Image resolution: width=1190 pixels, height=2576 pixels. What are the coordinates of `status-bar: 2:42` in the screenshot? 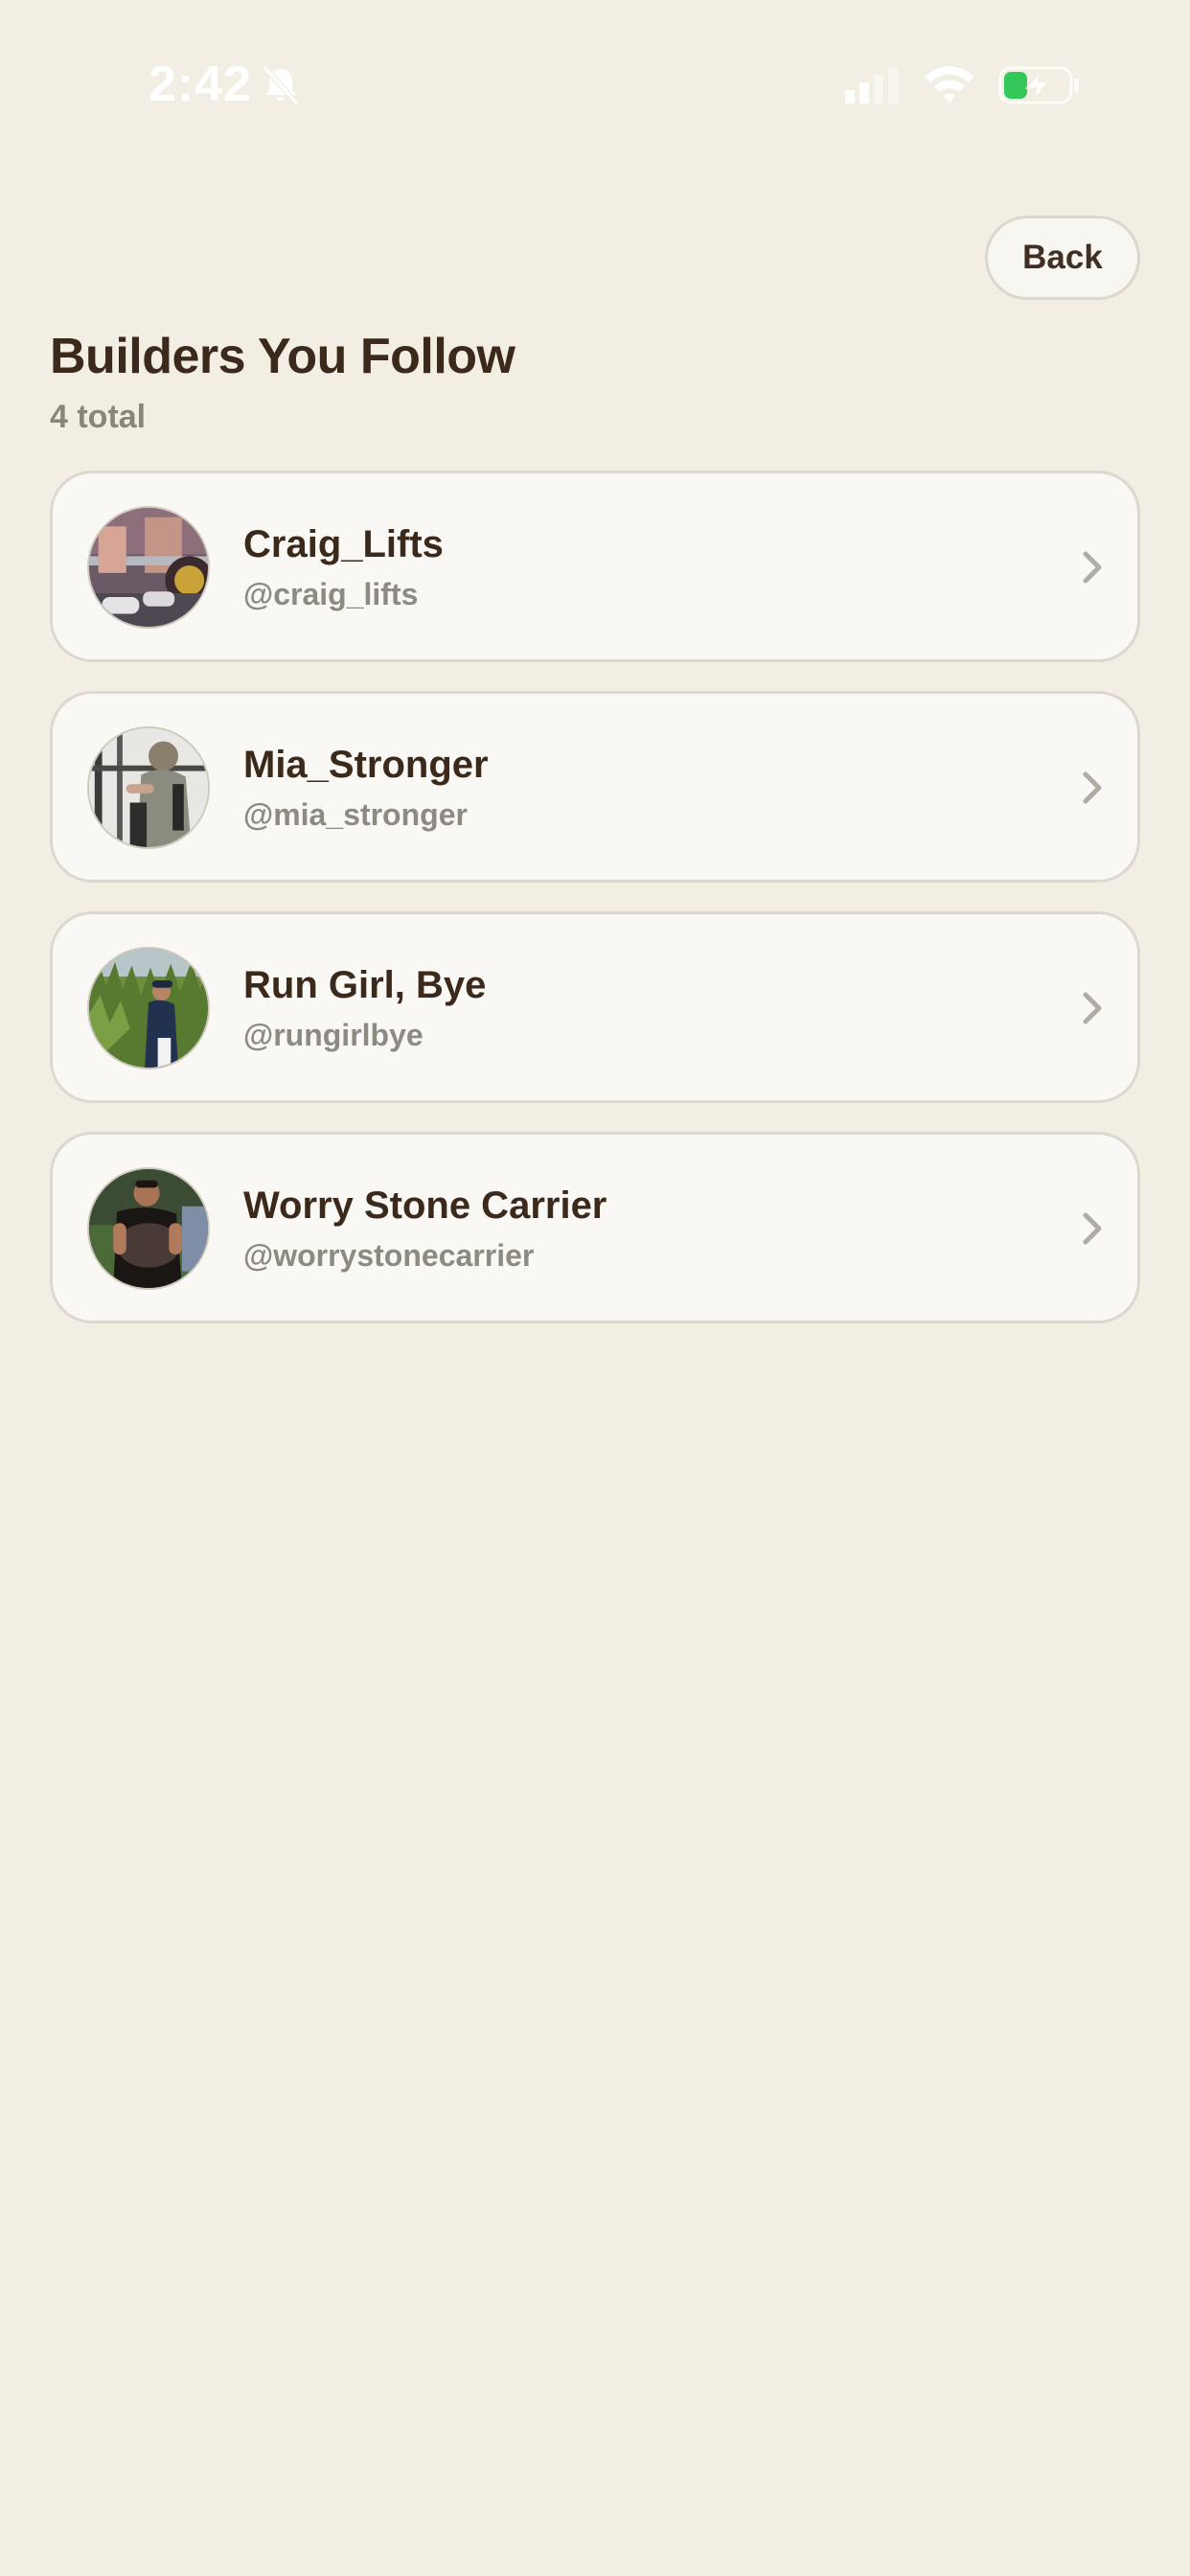 It's located at (595, 86).